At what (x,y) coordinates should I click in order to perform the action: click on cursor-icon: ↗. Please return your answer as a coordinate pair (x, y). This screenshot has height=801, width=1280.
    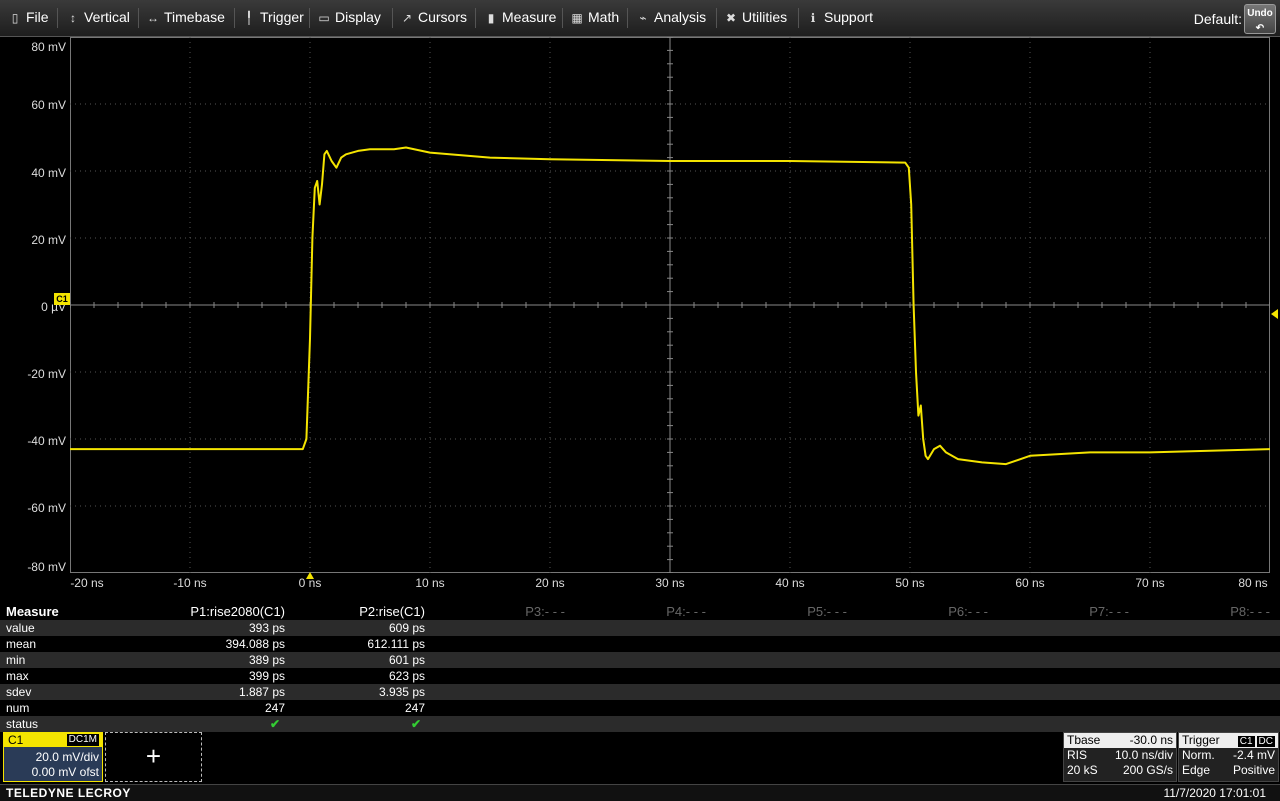
    Looking at the image, I should click on (407, 18).